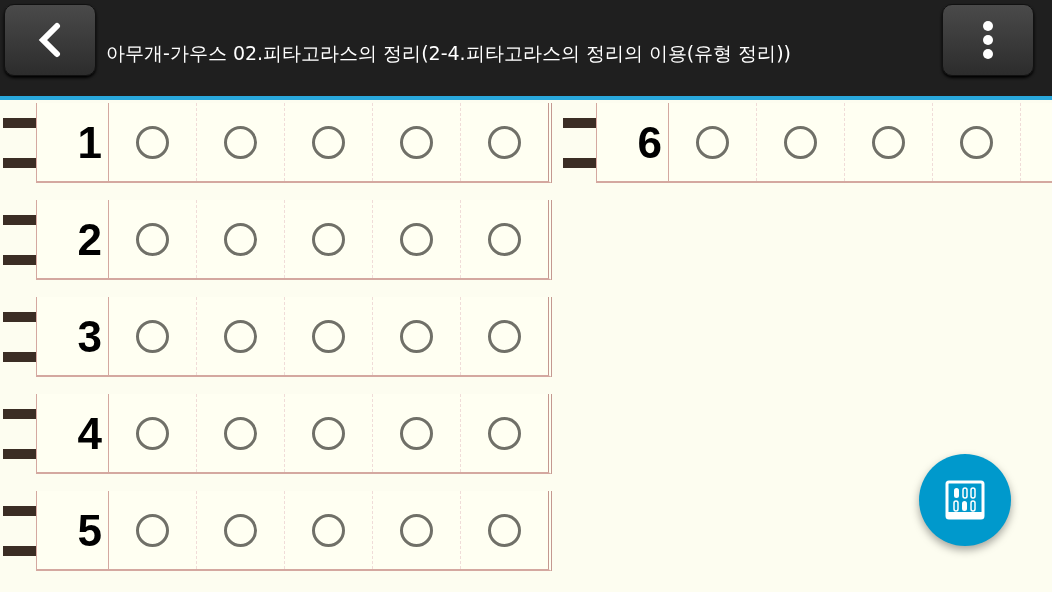 The image size is (1052, 592). What do you see at coordinates (73, 239) in the screenshot?
I see `question-number: 2` at bounding box center [73, 239].